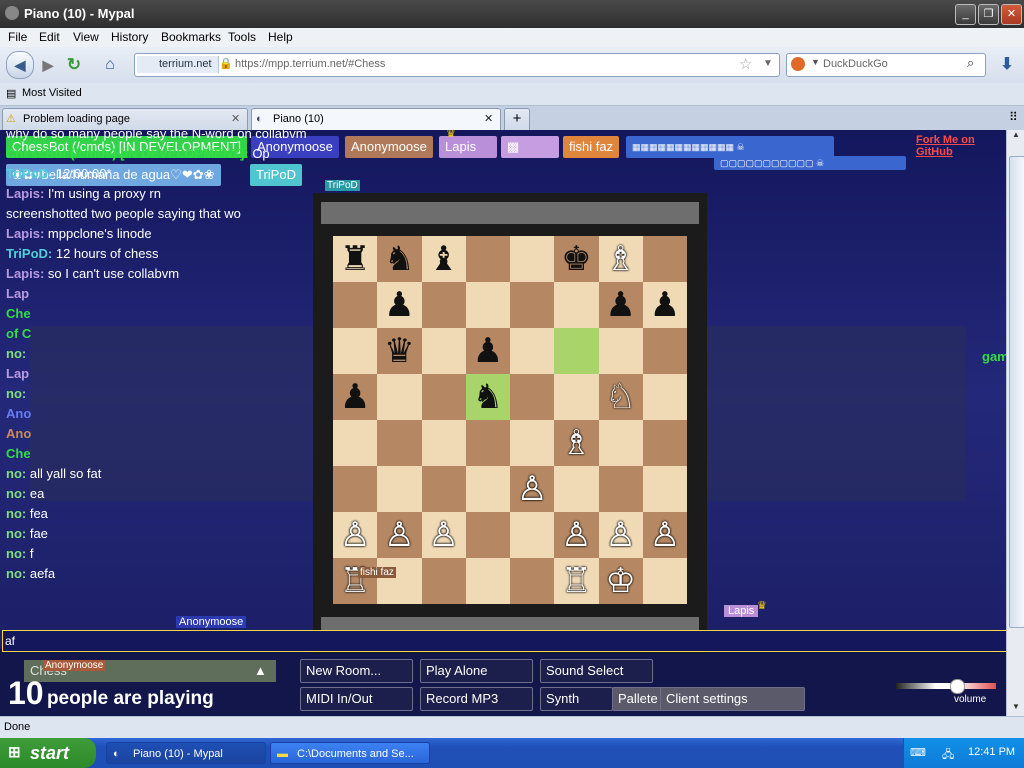 Image resolution: width=1024 pixels, height=768 pixels. Describe the element at coordinates (1011, 14) in the screenshot. I see `close-button: ✕` at that location.